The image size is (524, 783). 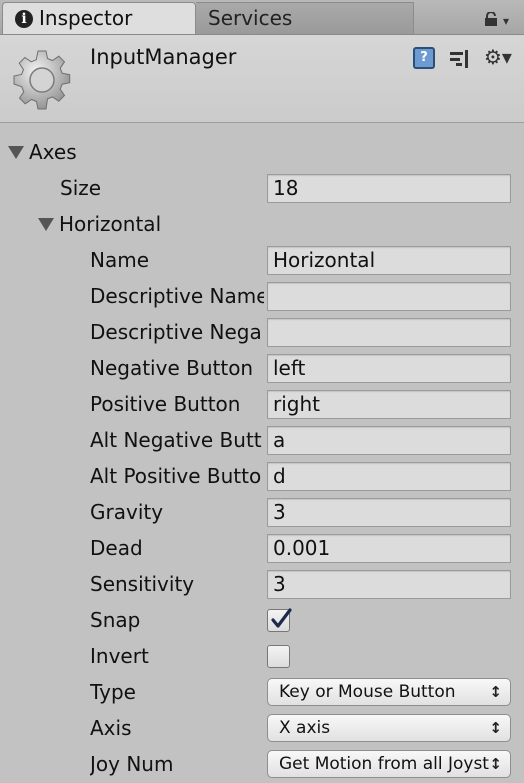 I want to click on joy-num-label: Joy Num, so click(x=132, y=764).